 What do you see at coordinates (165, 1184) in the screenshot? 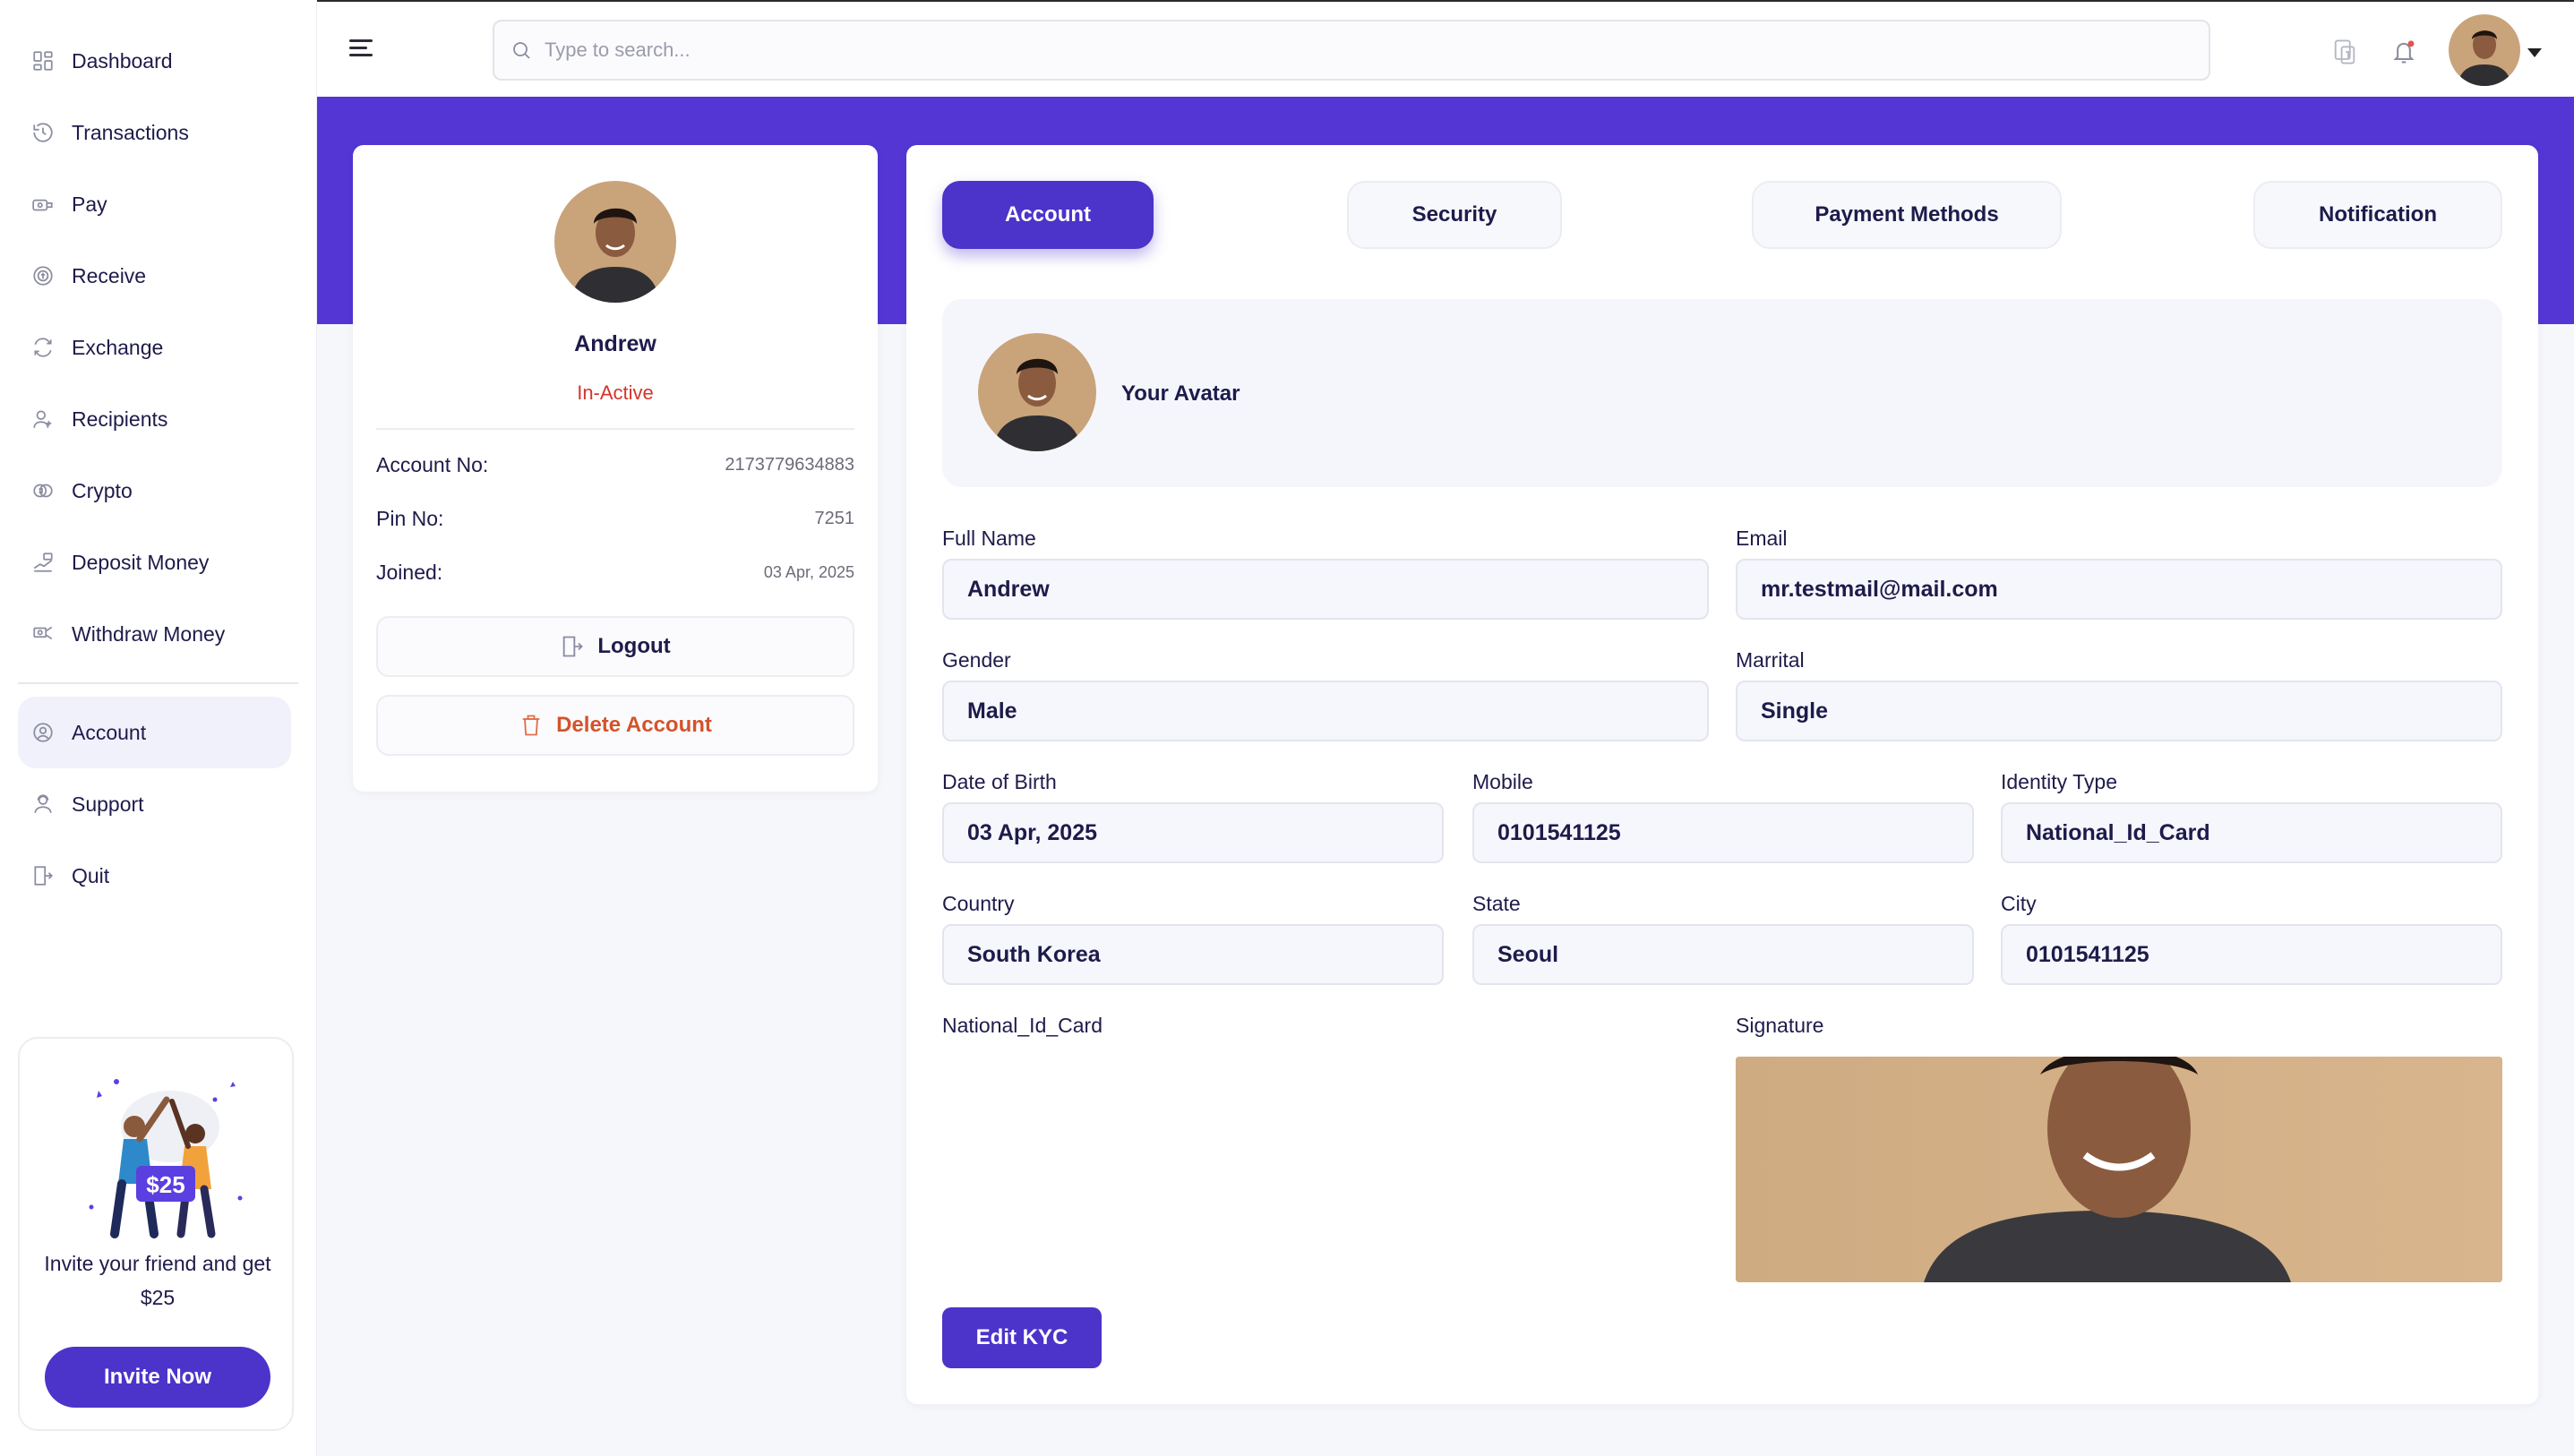
I see `invite-amount: $25` at bounding box center [165, 1184].